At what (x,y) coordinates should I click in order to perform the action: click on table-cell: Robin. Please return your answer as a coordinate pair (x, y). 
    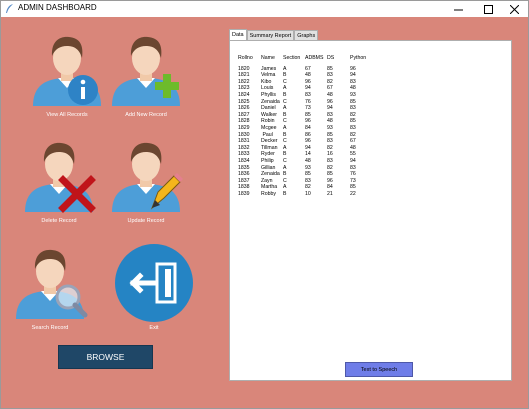
    Looking at the image, I should click on (268, 121).